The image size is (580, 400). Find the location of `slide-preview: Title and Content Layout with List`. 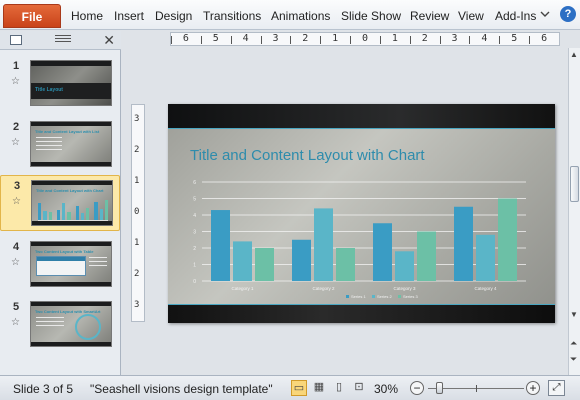

slide-preview: Title and Content Layout with List is located at coordinates (71, 144).